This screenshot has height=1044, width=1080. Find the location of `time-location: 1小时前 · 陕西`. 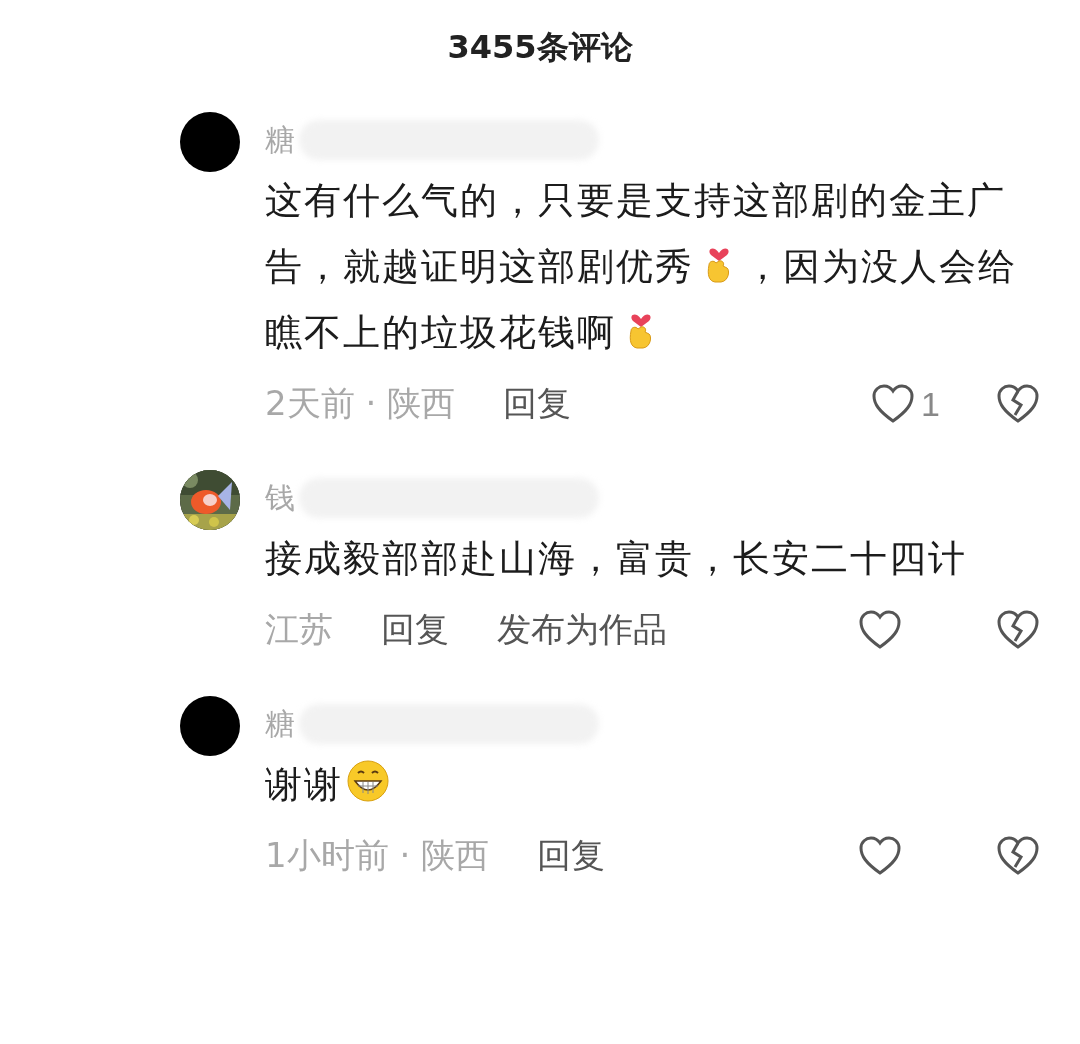

time-location: 1小时前 · 陕西 is located at coordinates (377, 855).